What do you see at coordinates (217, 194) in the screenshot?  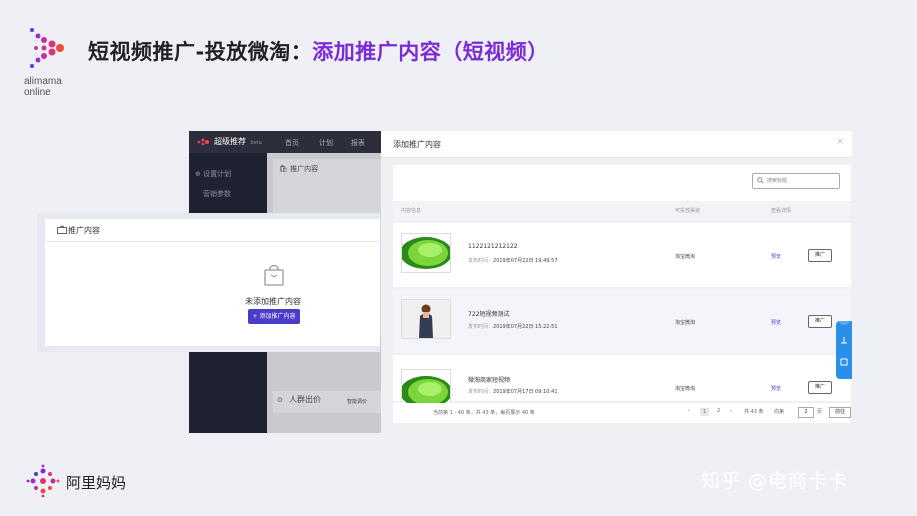 I see `sidebar-item-marketing: 营销参数` at bounding box center [217, 194].